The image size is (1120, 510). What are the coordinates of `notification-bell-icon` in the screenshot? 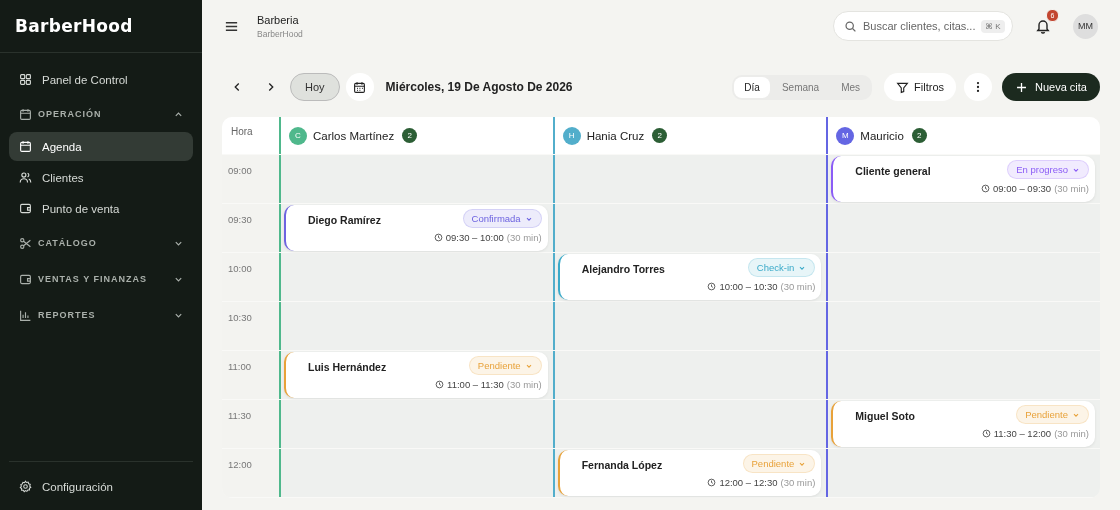 It's located at (1043, 26).